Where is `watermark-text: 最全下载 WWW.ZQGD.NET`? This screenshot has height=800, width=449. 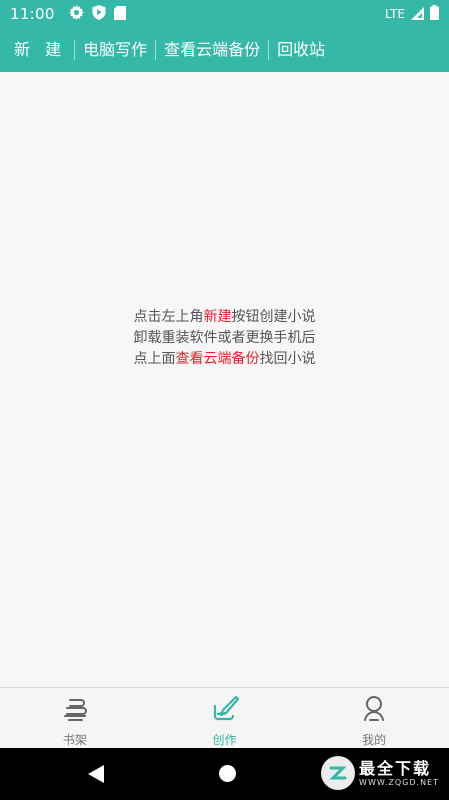 watermark-text: 最全下载 WWW.ZQGD.NET is located at coordinates (399, 772).